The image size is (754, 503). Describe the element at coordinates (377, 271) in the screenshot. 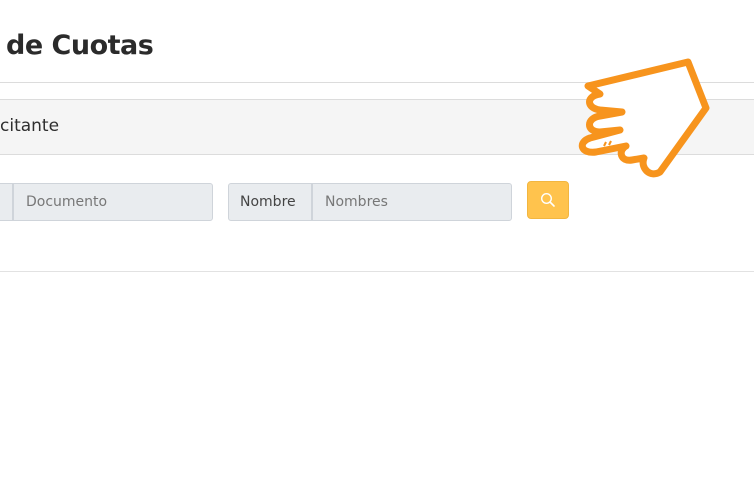

I see `divider` at that location.